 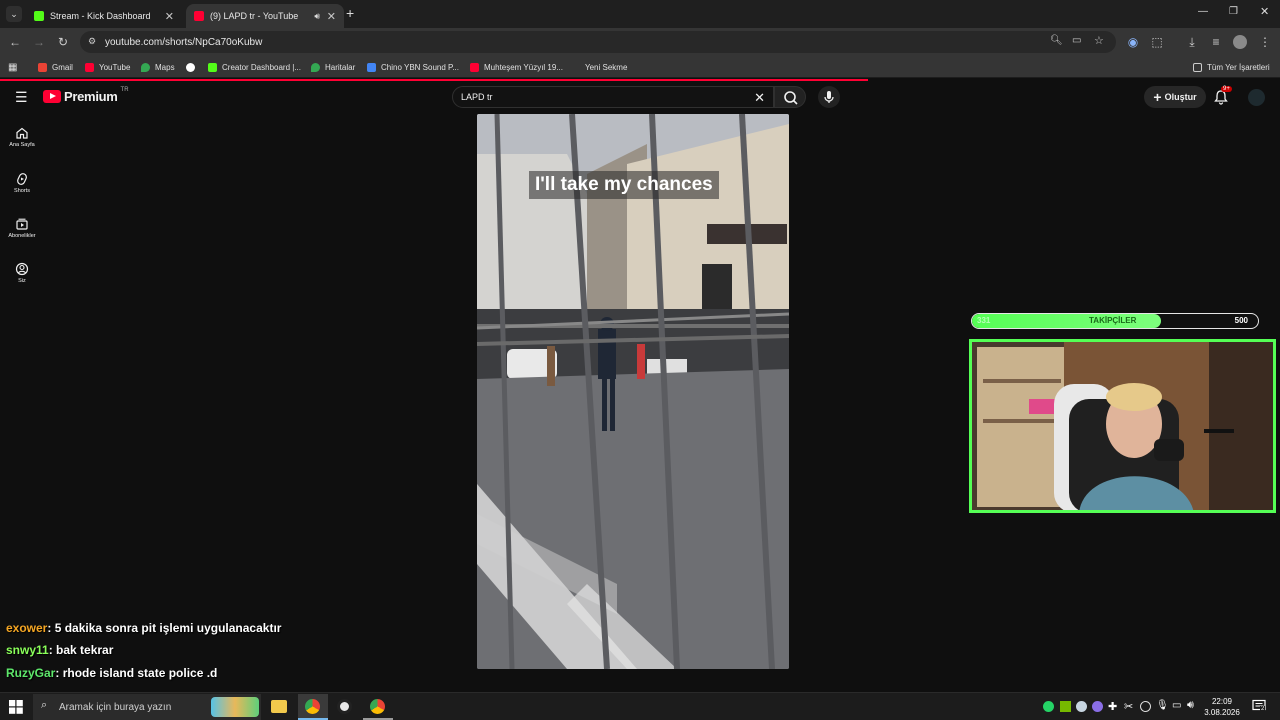 I want to click on voice-search-button, so click(x=829, y=97).